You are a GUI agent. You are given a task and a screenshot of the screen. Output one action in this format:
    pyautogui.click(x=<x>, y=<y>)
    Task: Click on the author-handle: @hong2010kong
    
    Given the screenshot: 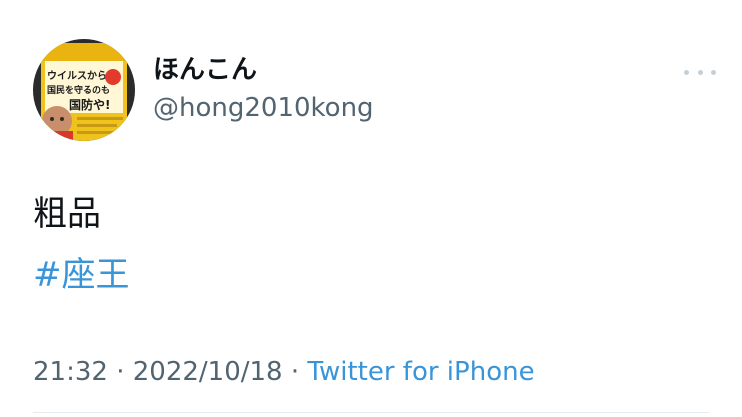 What is the action you would take?
    pyautogui.click(x=263, y=108)
    